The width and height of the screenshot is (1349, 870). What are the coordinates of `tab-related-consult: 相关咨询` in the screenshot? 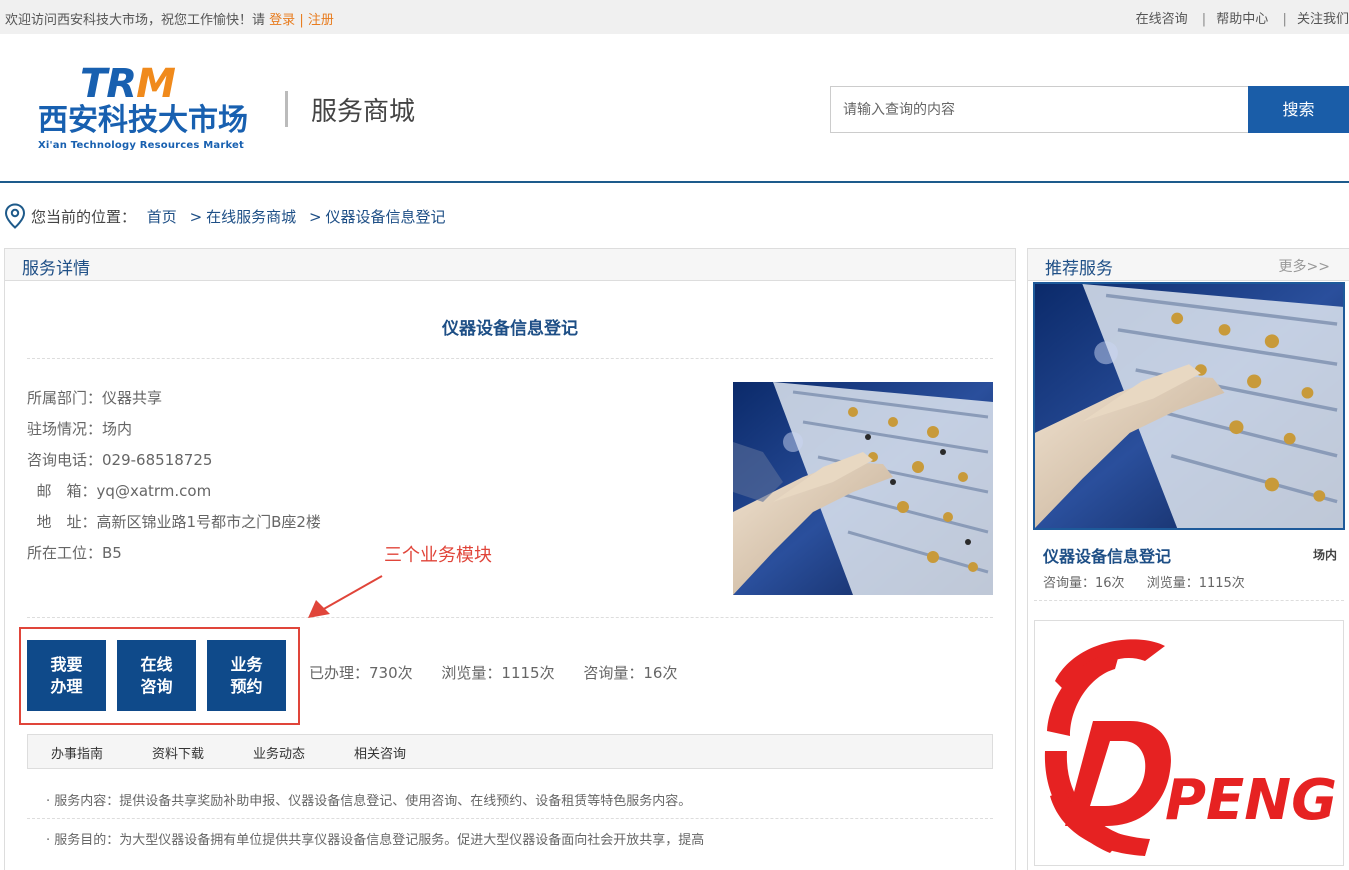 It's located at (380, 752).